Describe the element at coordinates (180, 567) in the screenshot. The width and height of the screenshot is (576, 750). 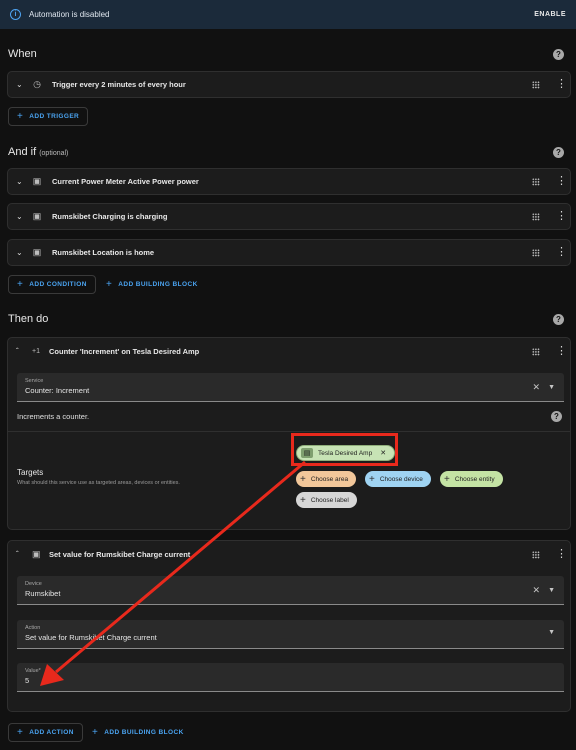
I see `arrow-line` at that location.